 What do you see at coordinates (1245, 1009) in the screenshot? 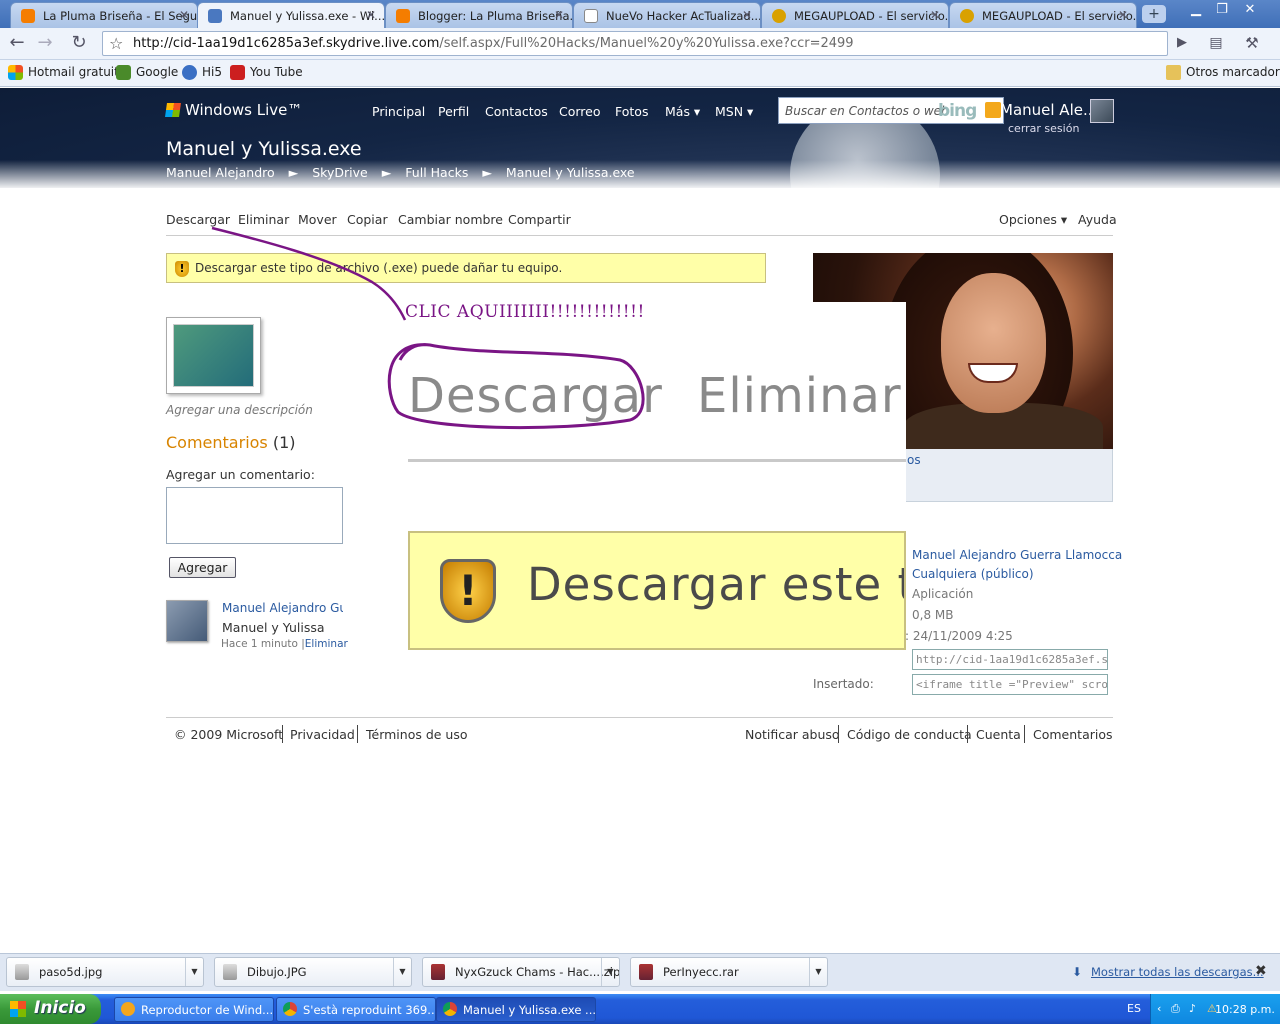
I see `clock: 10:28 p.m.` at bounding box center [1245, 1009].